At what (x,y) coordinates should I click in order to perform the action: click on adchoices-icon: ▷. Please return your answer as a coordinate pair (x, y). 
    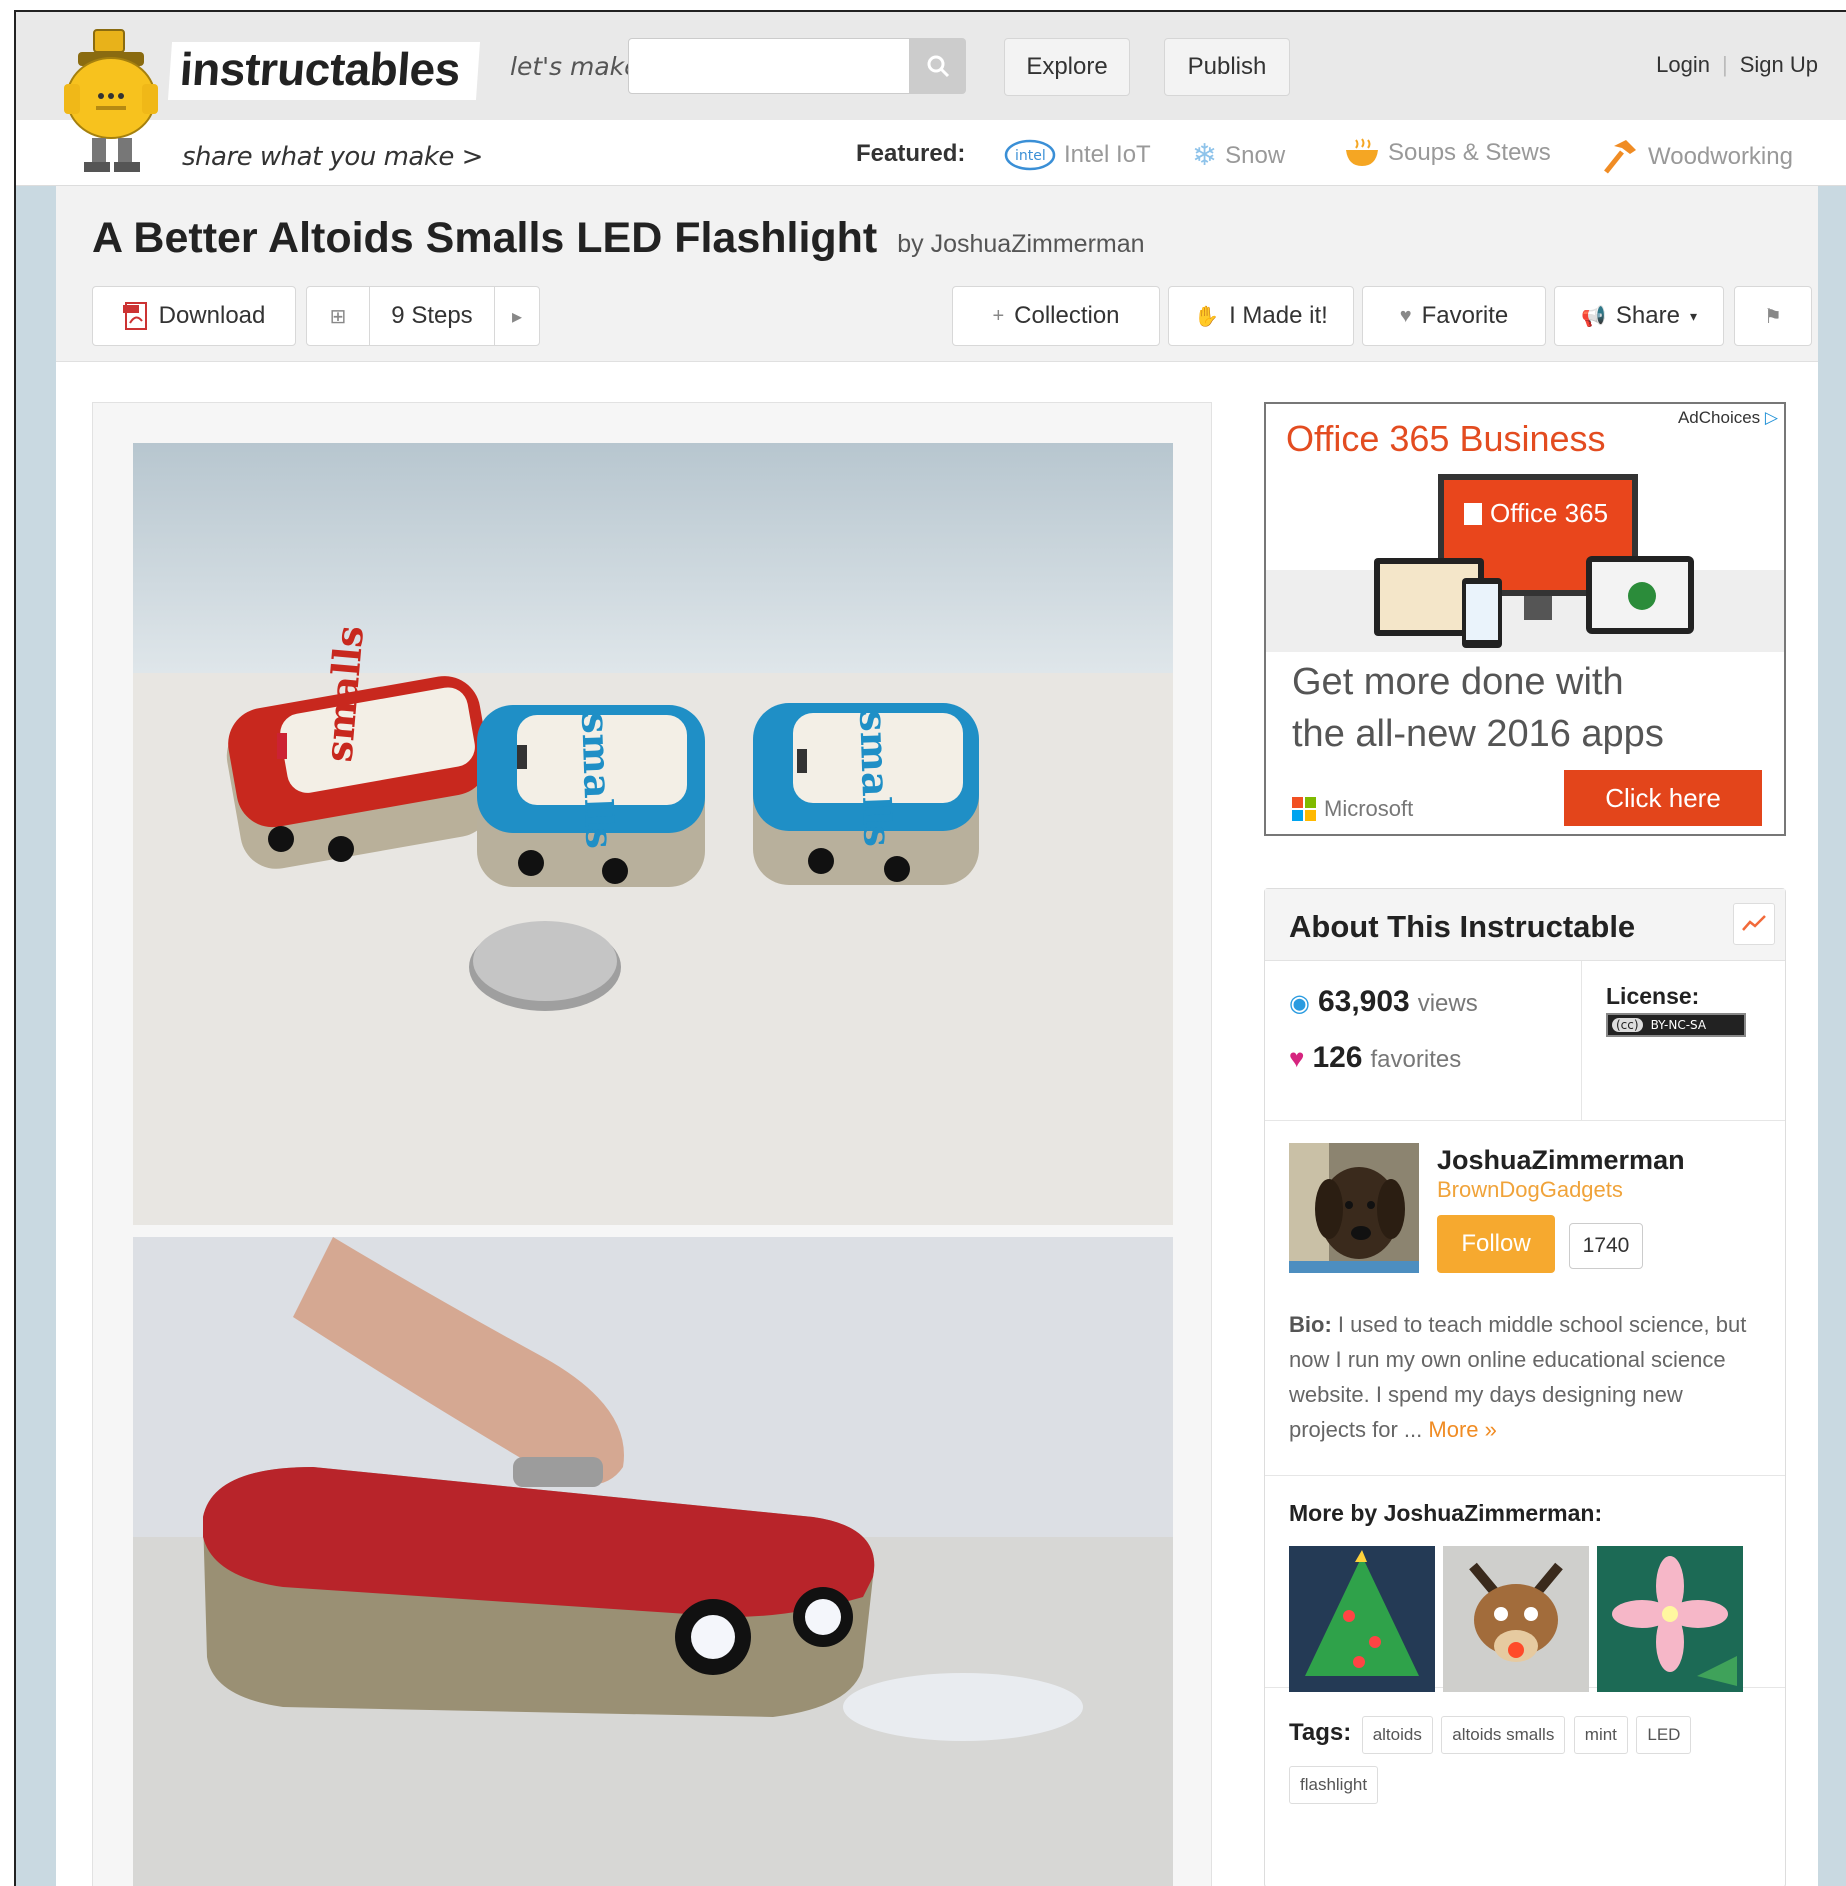
    Looking at the image, I should click on (1771, 417).